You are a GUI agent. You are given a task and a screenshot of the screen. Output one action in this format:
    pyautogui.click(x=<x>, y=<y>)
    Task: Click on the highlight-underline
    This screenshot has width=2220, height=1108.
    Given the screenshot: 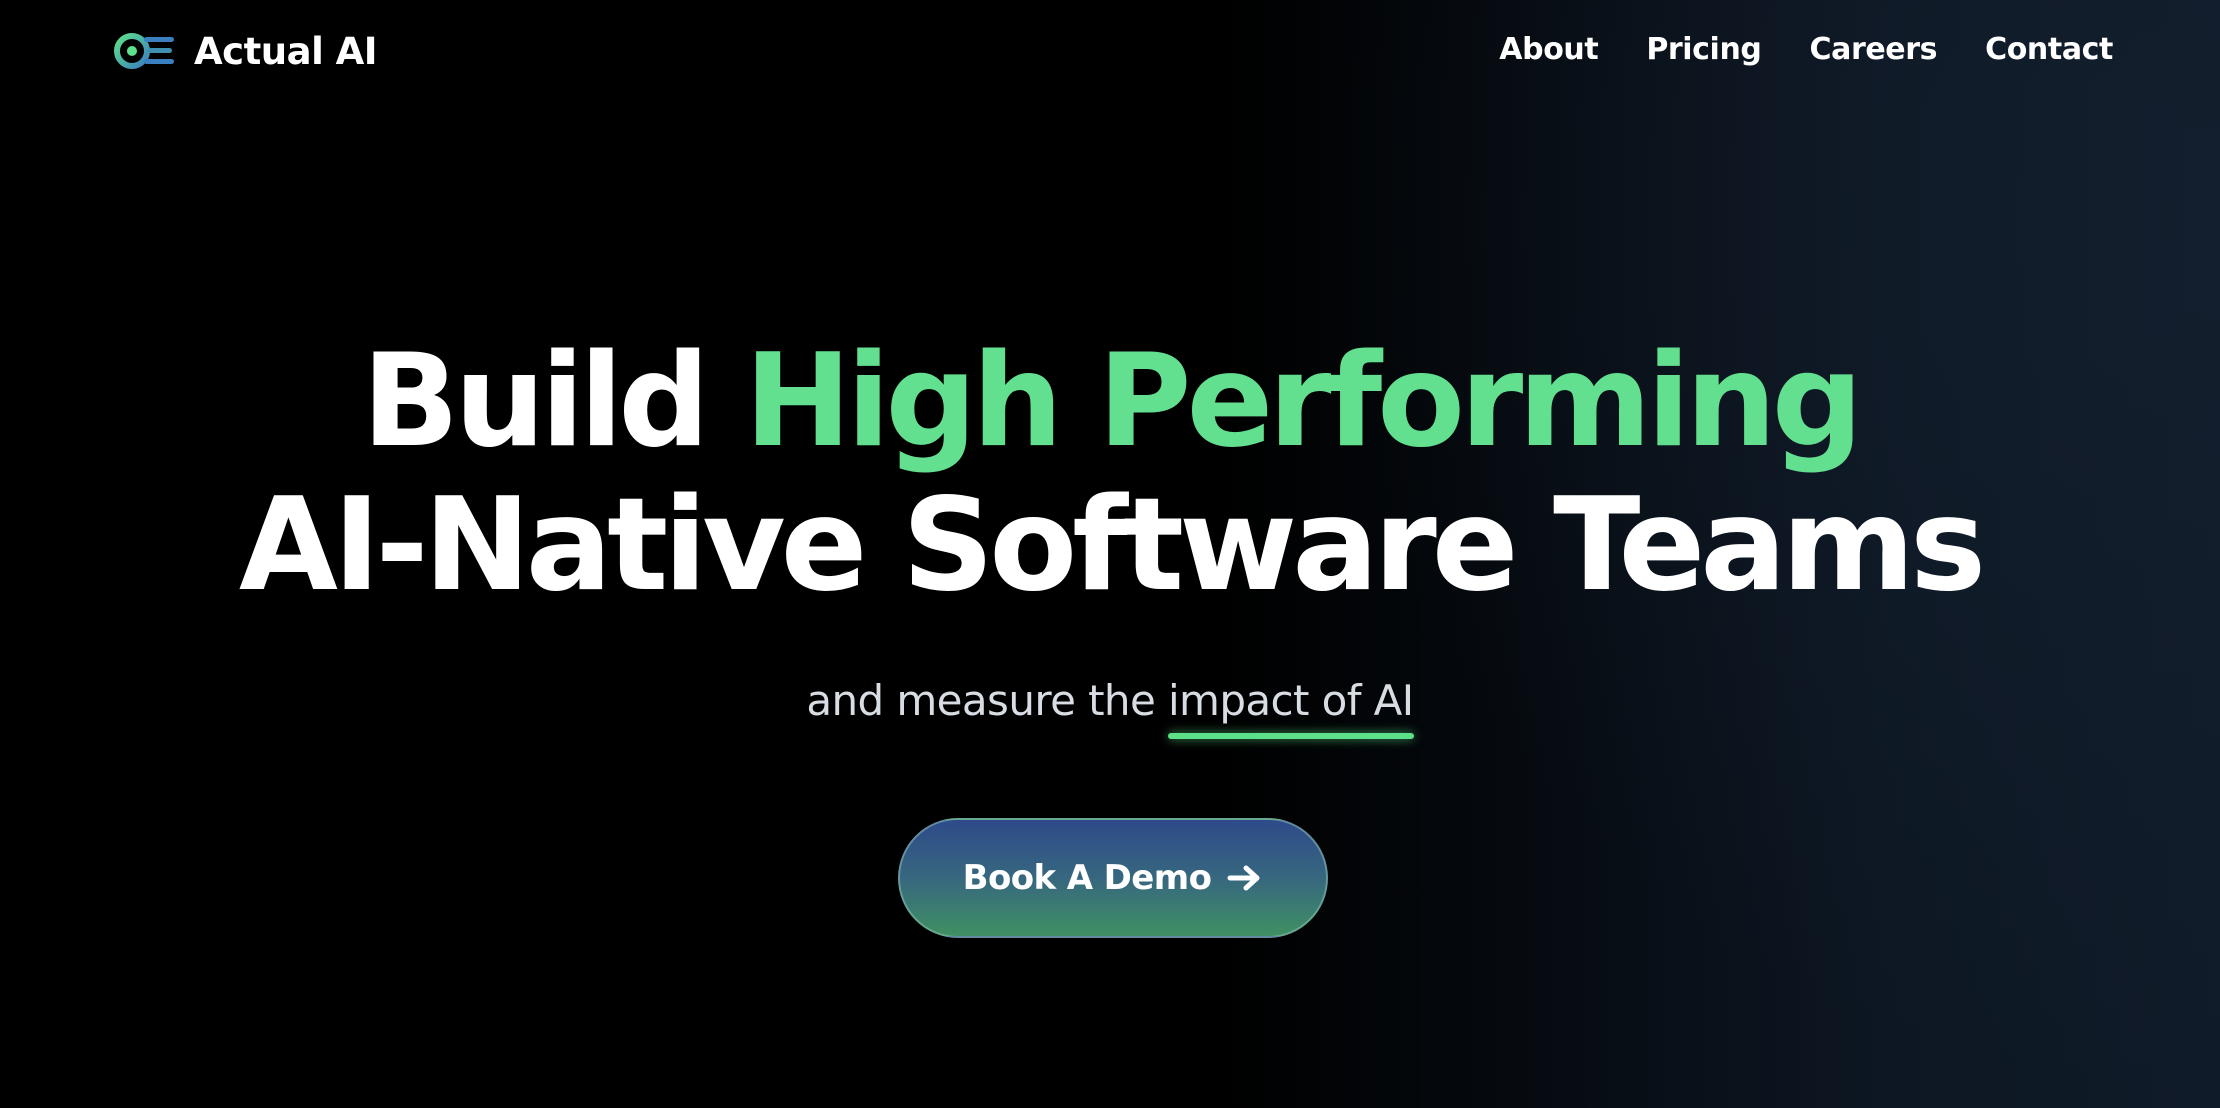 What is the action you would take?
    pyautogui.click(x=1290, y=736)
    